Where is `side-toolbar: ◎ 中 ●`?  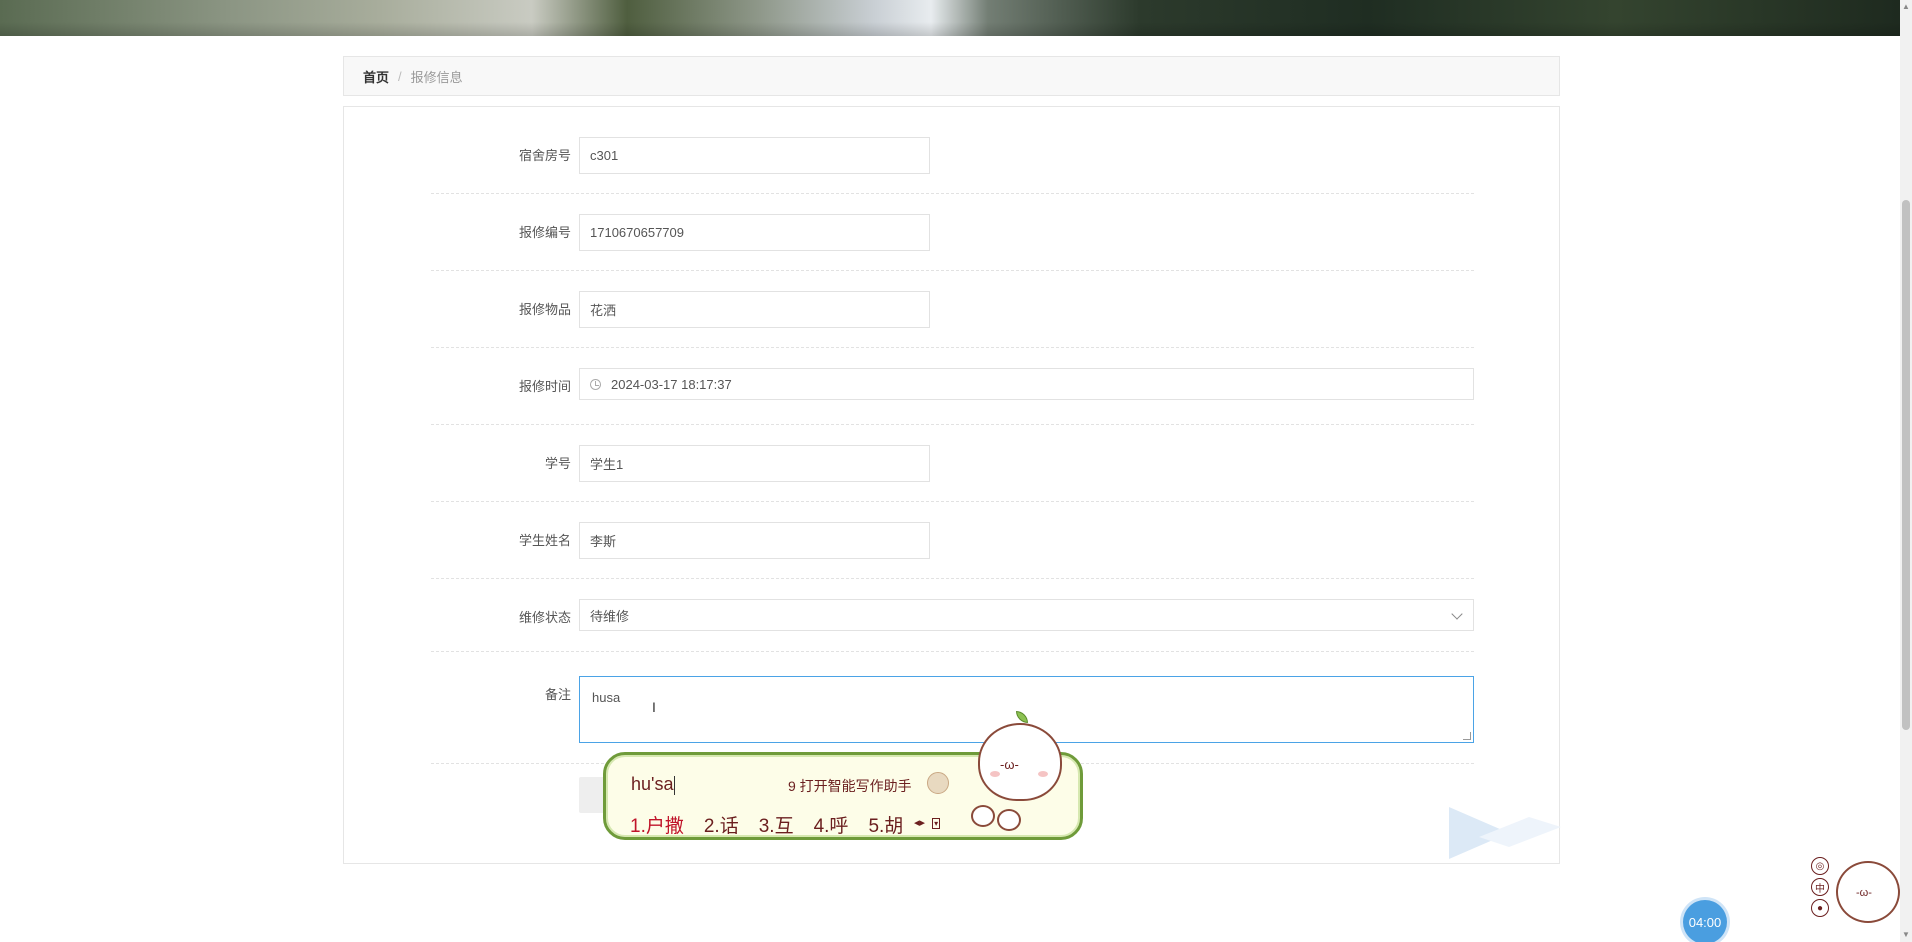 side-toolbar: ◎ 中 ● is located at coordinates (1821, 888).